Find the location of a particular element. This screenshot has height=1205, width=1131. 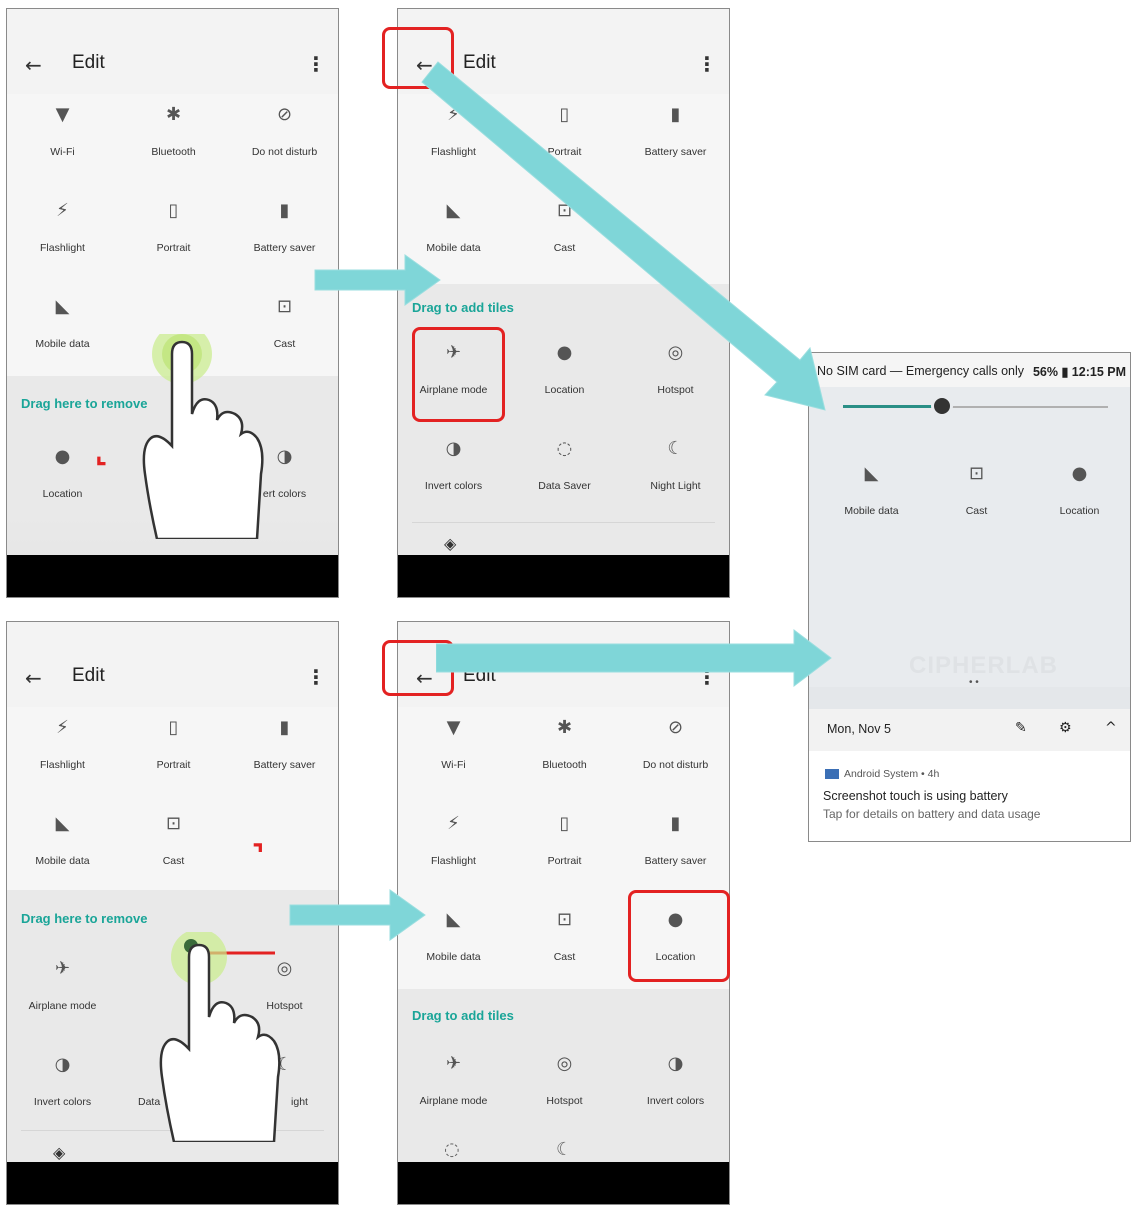

app-line: Android System • 4h is located at coordinates (892, 774).